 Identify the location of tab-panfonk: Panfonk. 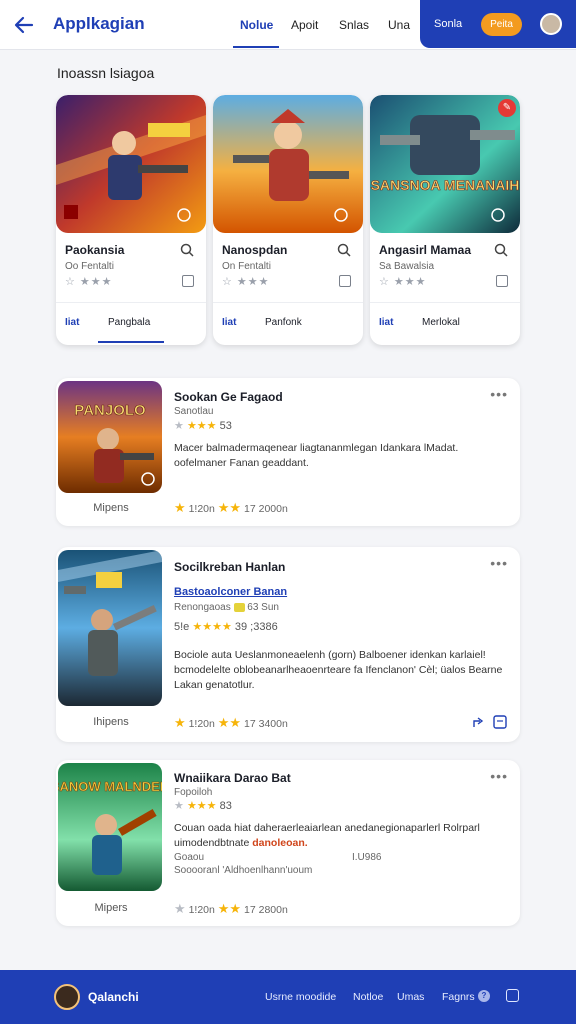
(283, 322).